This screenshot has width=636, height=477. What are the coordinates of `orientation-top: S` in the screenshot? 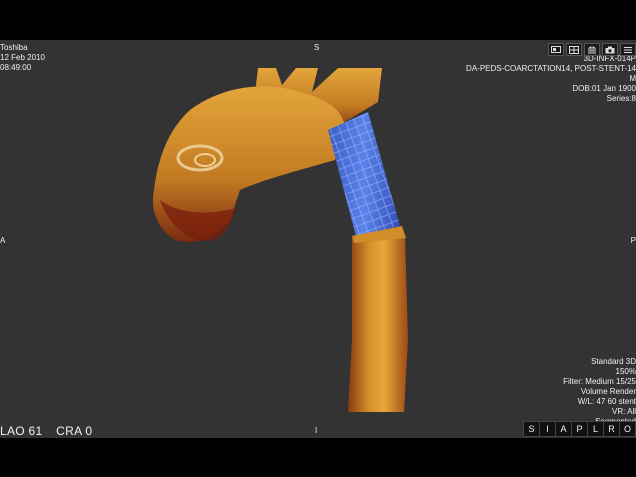 It's located at (317, 47).